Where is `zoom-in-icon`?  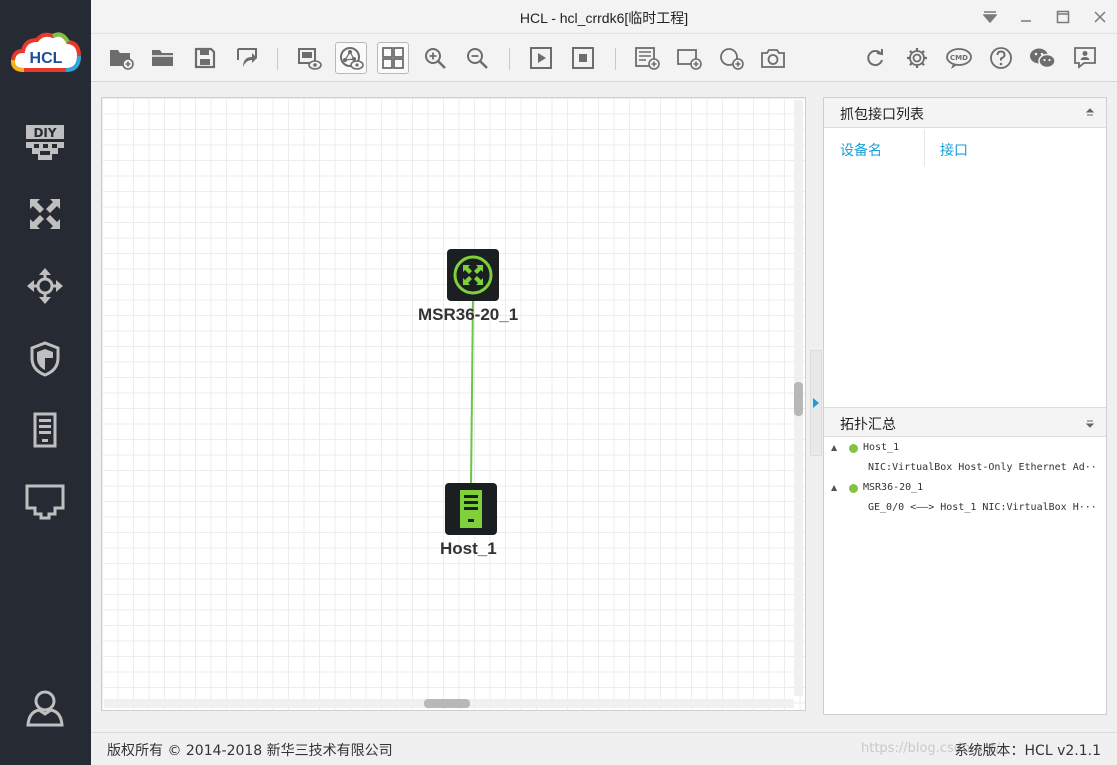 zoom-in-icon is located at coordinates (435, 58).